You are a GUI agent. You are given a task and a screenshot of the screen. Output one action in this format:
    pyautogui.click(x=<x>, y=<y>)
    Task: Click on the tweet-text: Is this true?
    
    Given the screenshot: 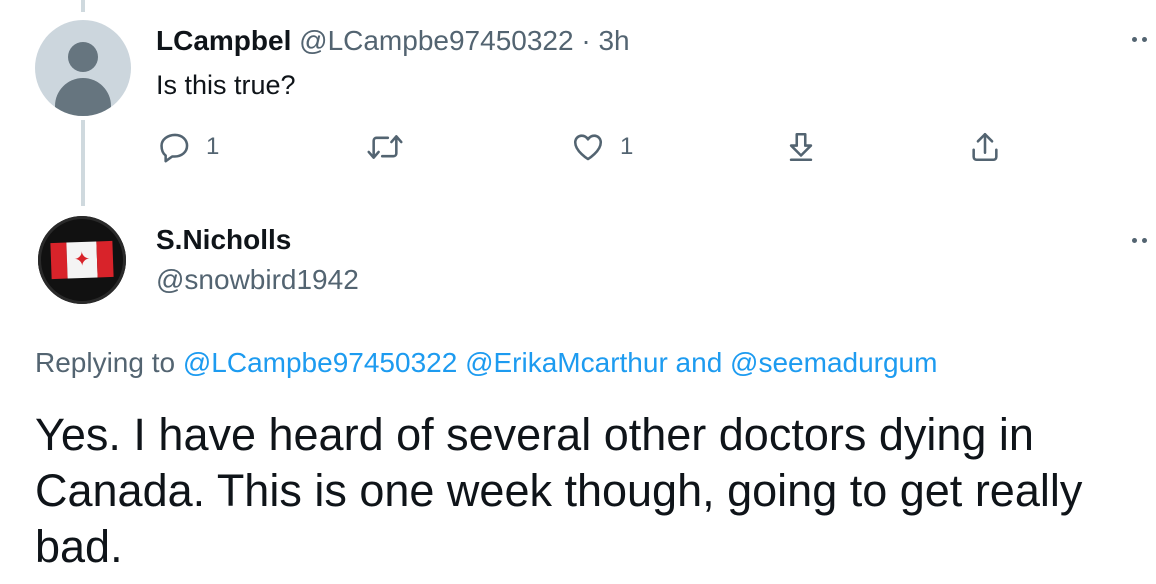 What is the action you would take?
    pyautogui.click(x=226, y=85)
    